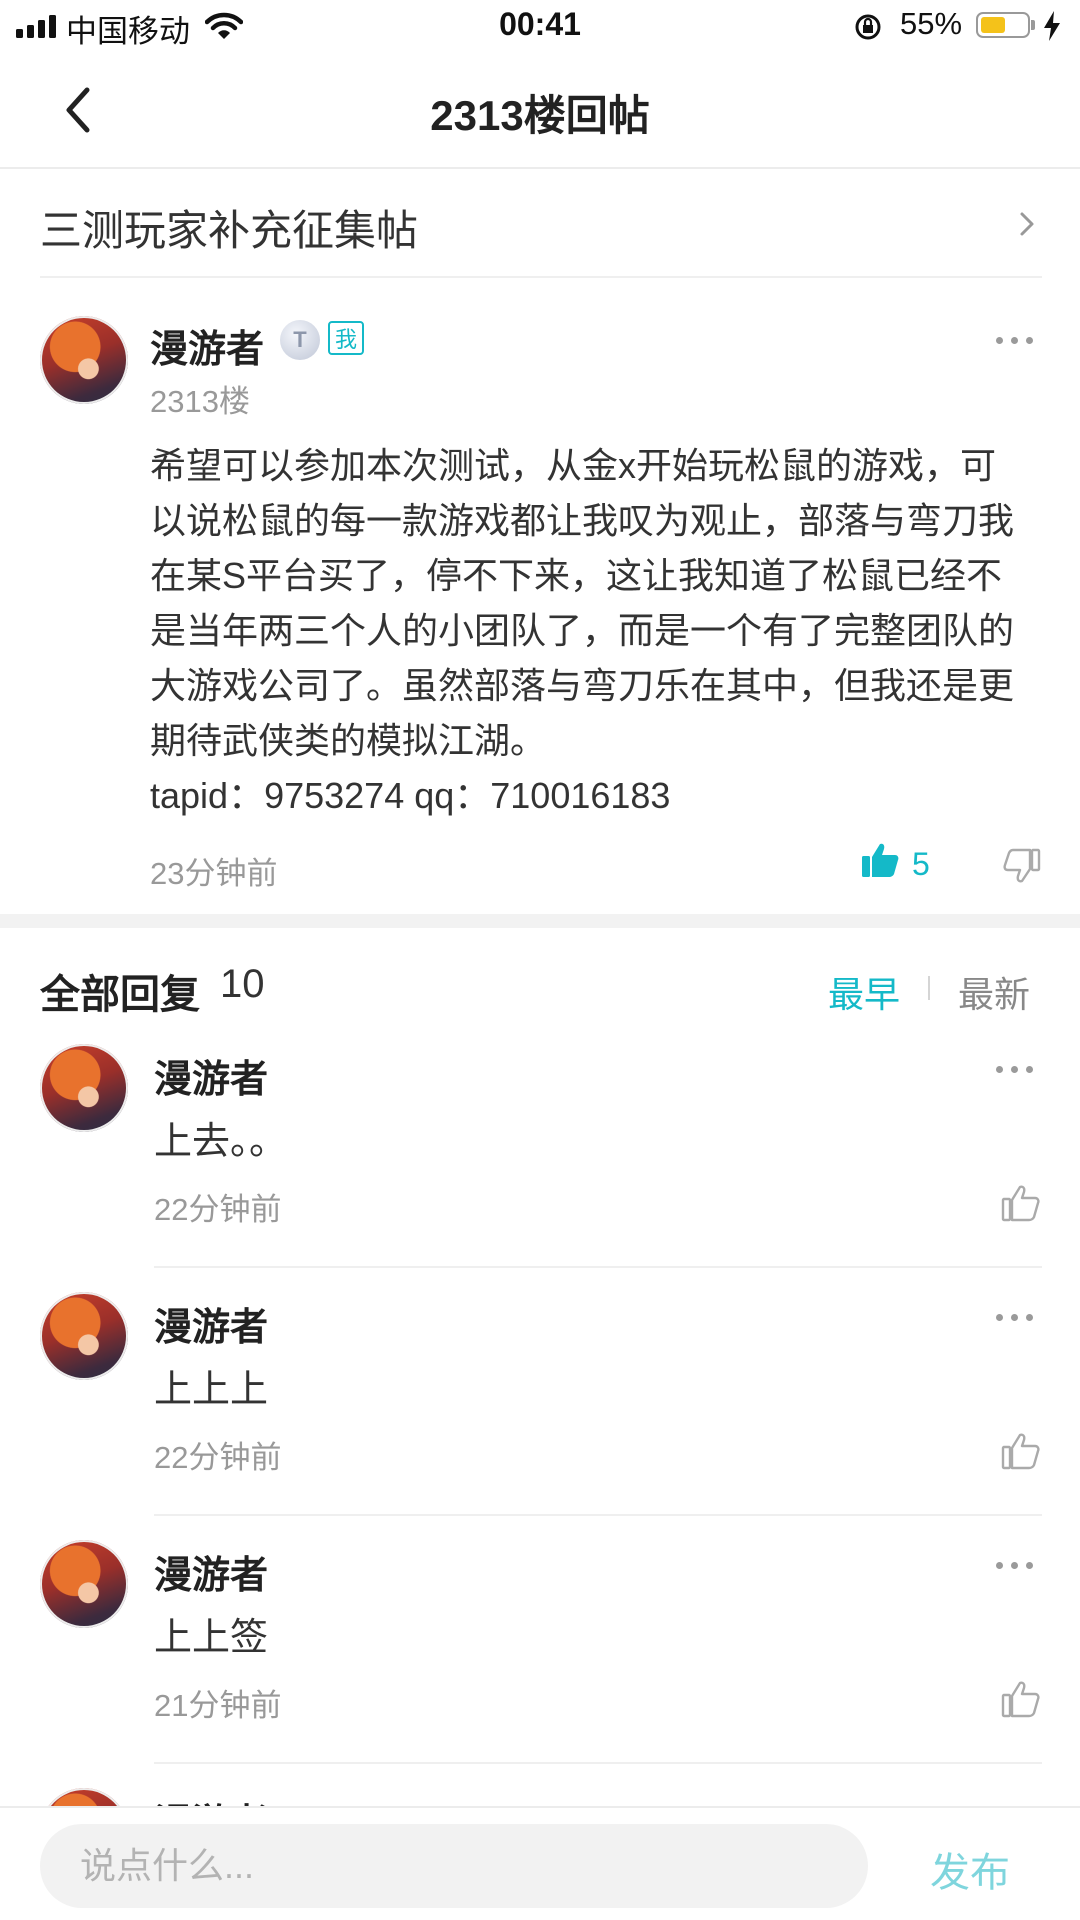 The height and width of the screenshot is (1920, 1080). Describe the element at coordinates (880, 860) in the screenshot. I see `thumbs-up-filled-icon` at that location.